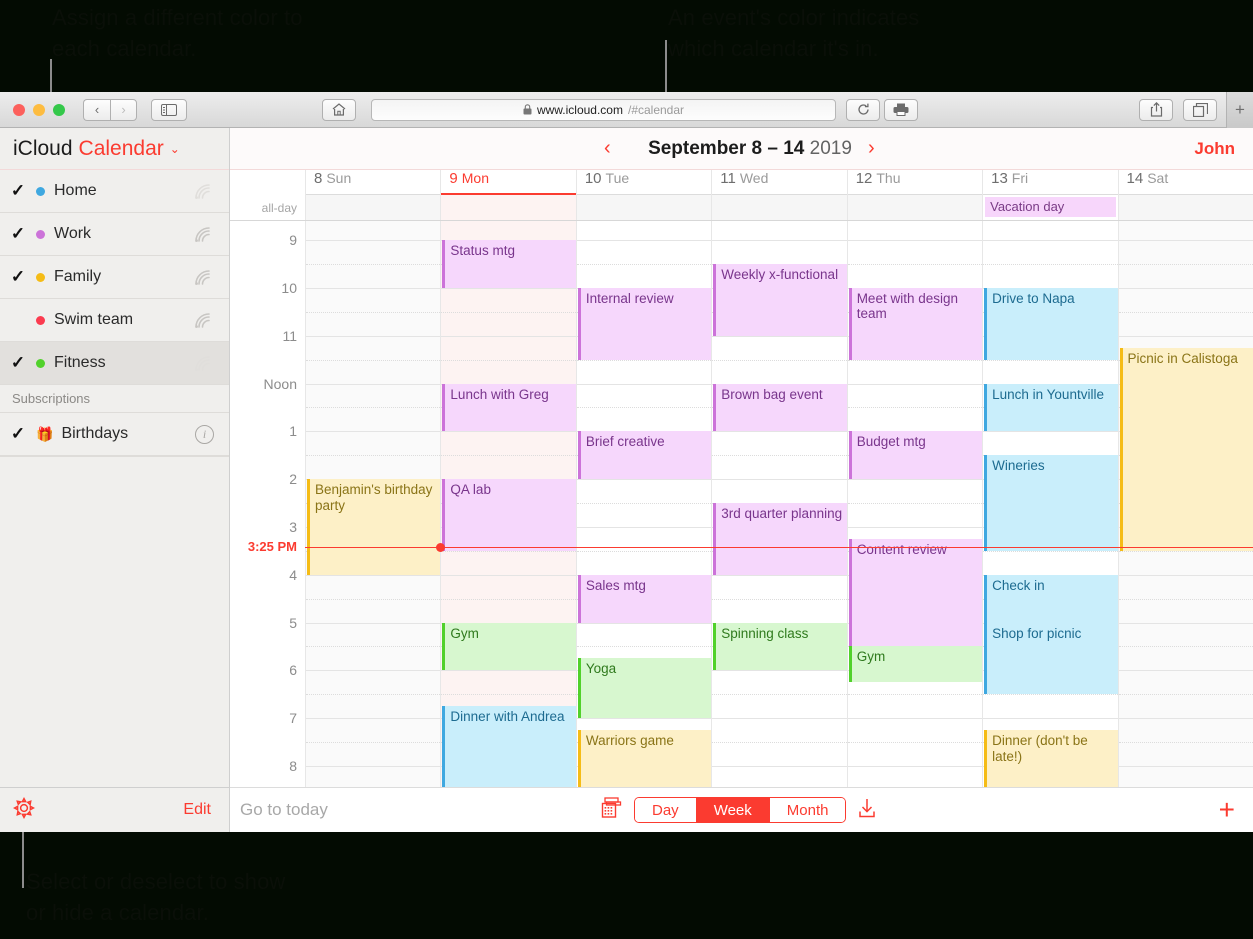 The image size is (1253, 939). I want to click on account-name: John, so click(1214, 149).